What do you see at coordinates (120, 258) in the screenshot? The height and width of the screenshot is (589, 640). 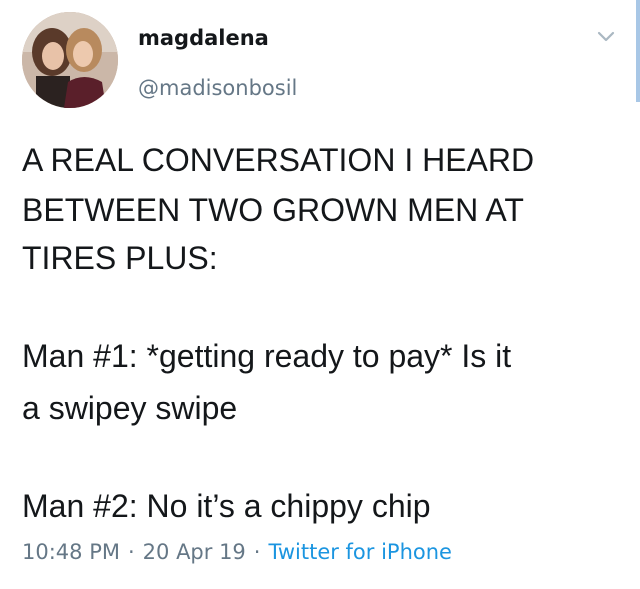 I see `tweet-text-line: TIRES PLUS:` at bounding box center [120, 258].